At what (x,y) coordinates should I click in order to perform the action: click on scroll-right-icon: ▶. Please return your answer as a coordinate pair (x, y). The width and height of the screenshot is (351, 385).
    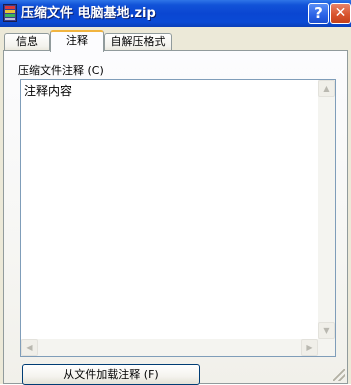
    Looking at the image, I should click on (309, 347).